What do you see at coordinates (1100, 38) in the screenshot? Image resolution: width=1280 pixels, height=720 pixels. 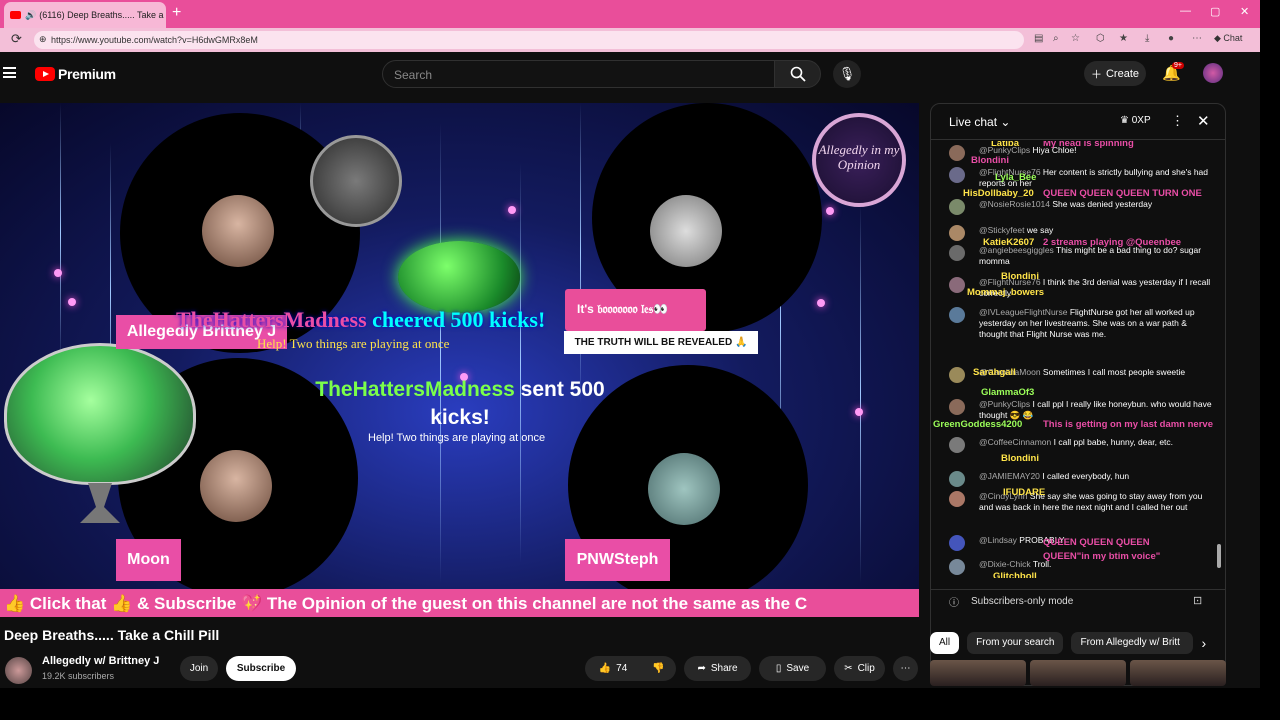 I see `extension-icon: ⬡` at bounding box center [1100, 38].